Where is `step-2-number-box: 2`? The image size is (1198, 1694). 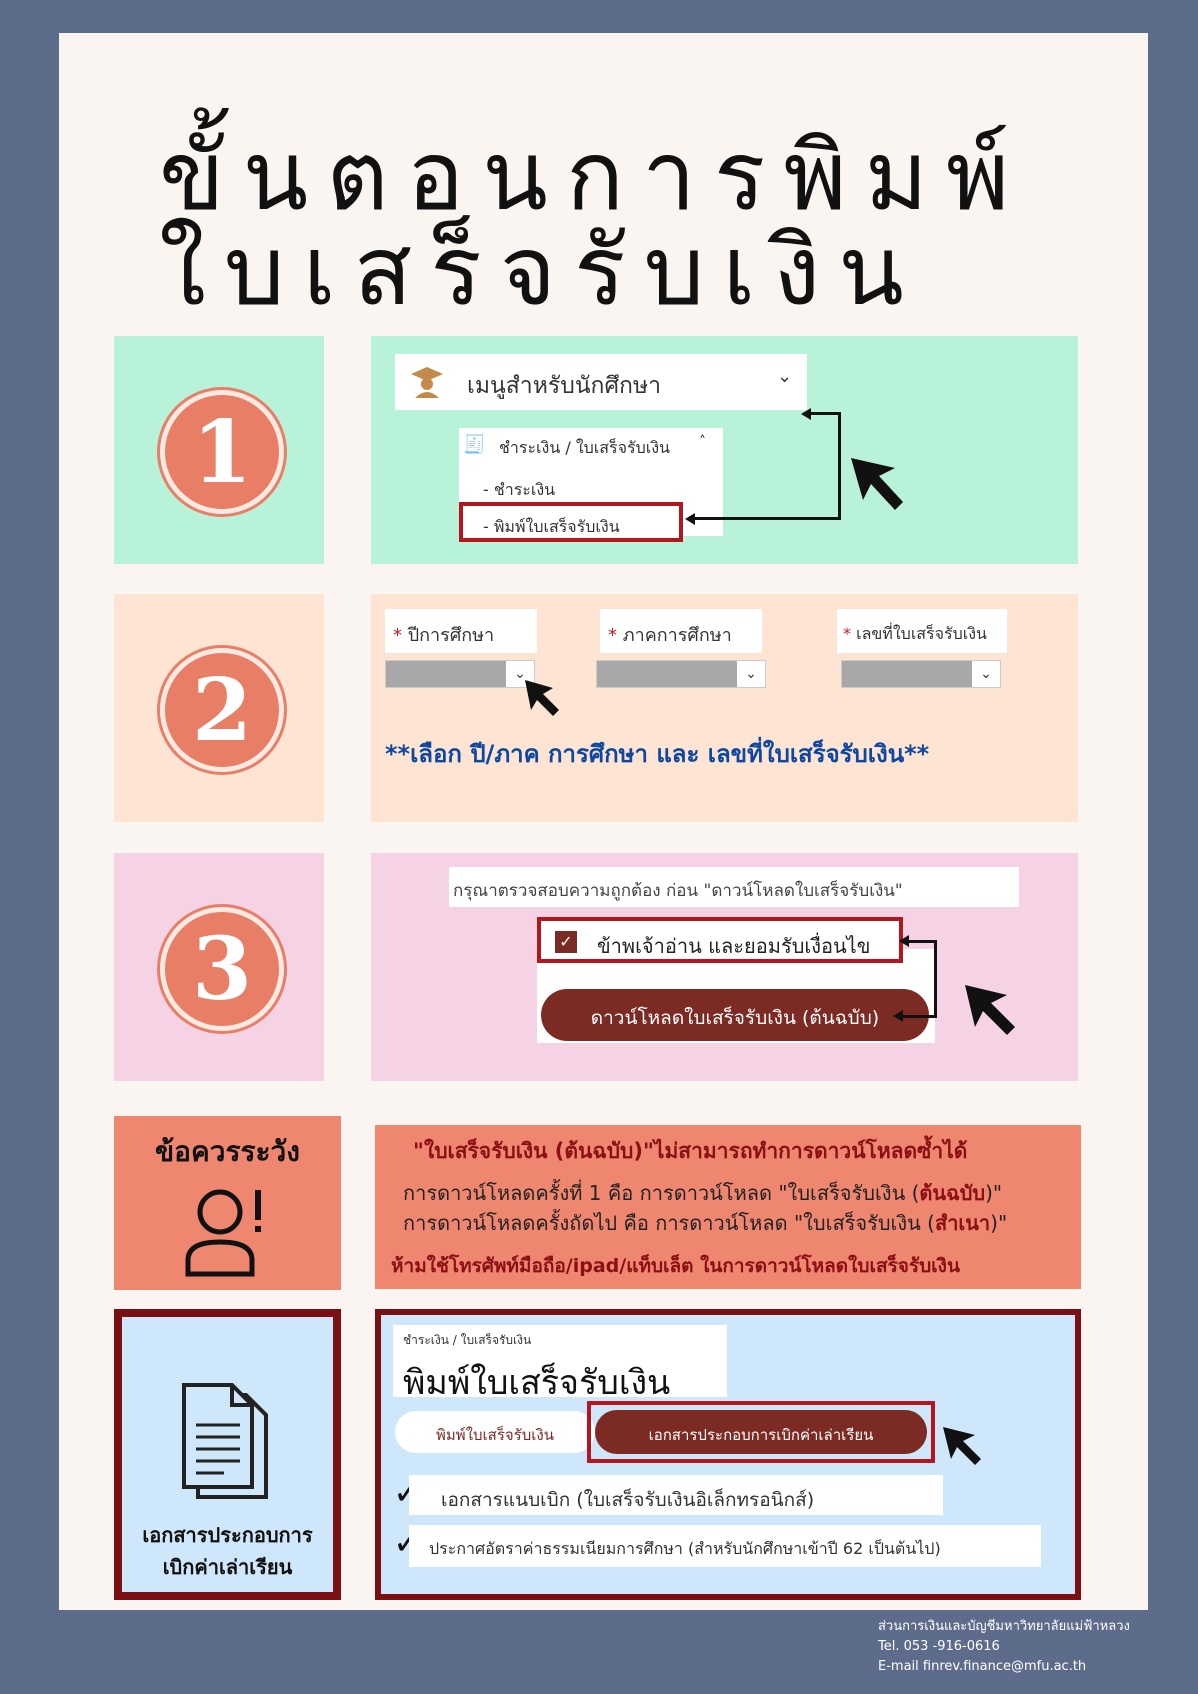
step-2-number-box: 2 is located at coordinates (219, 708).